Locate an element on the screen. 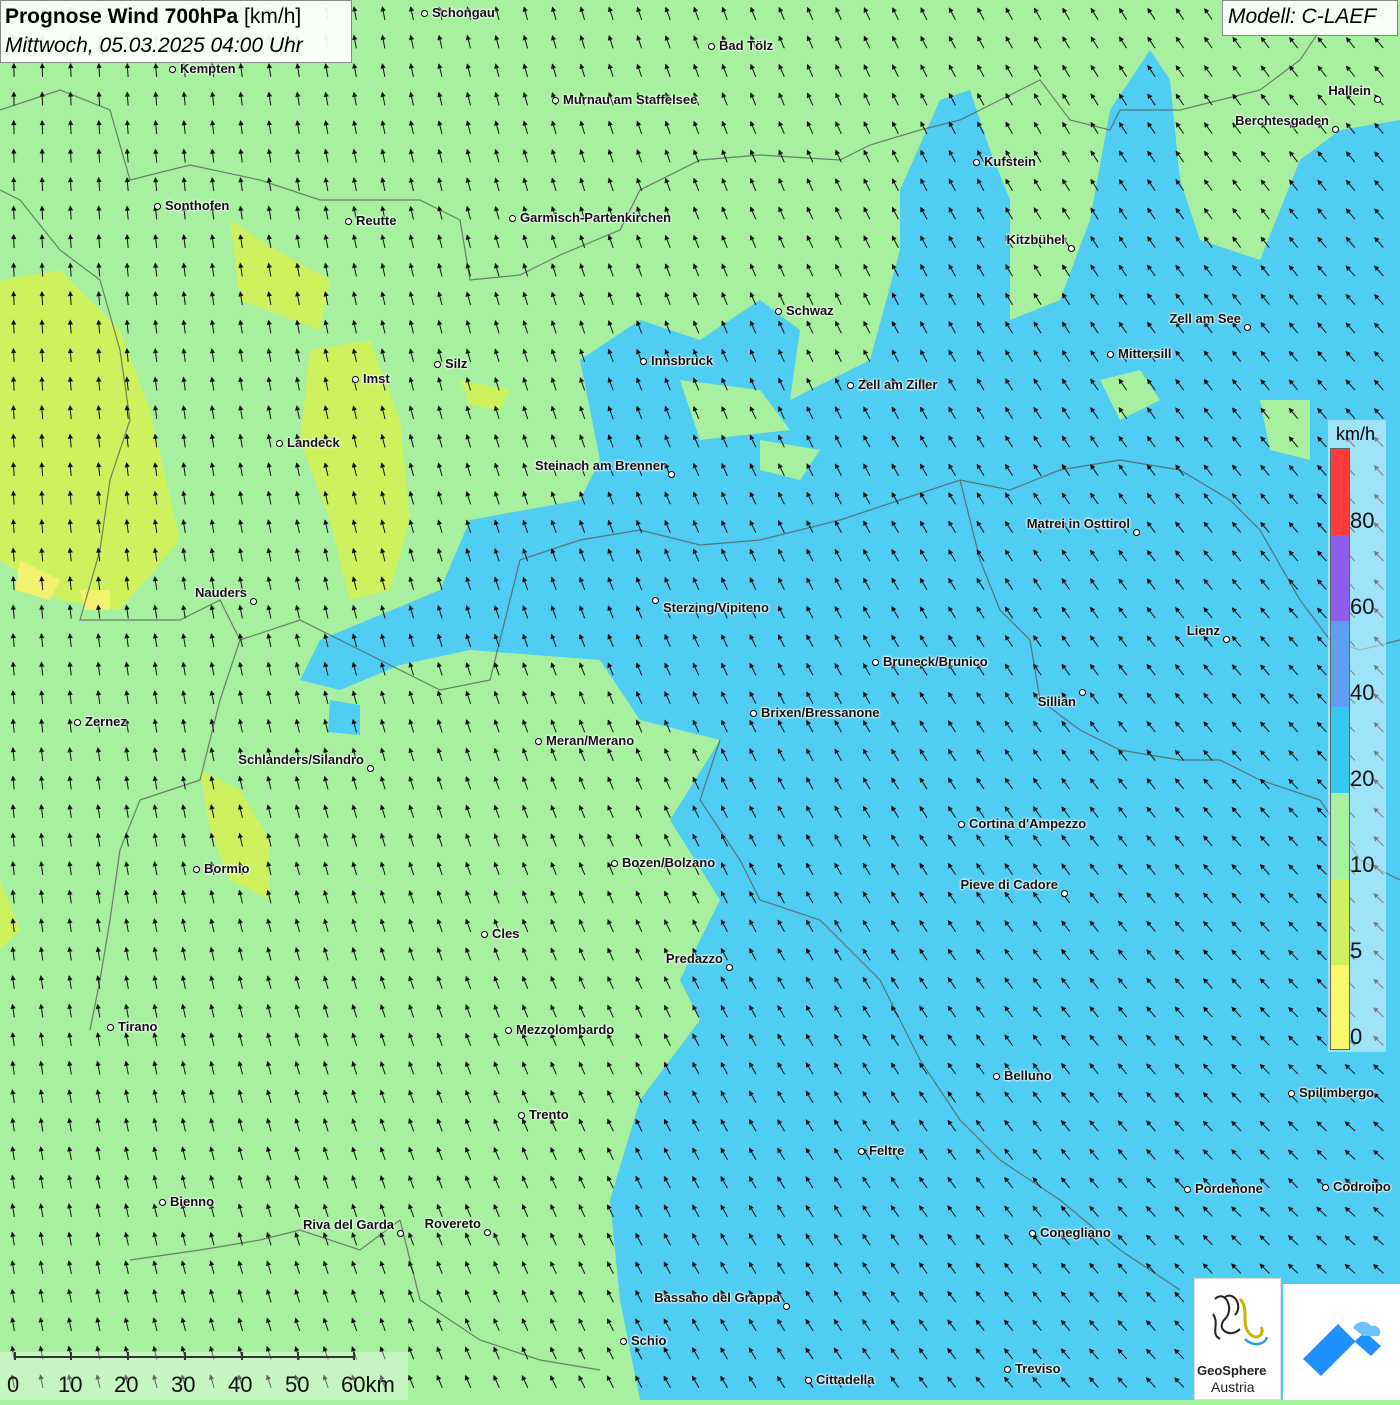  model-label: Modell: C-LAEF is located at coordinates (1310, 18).